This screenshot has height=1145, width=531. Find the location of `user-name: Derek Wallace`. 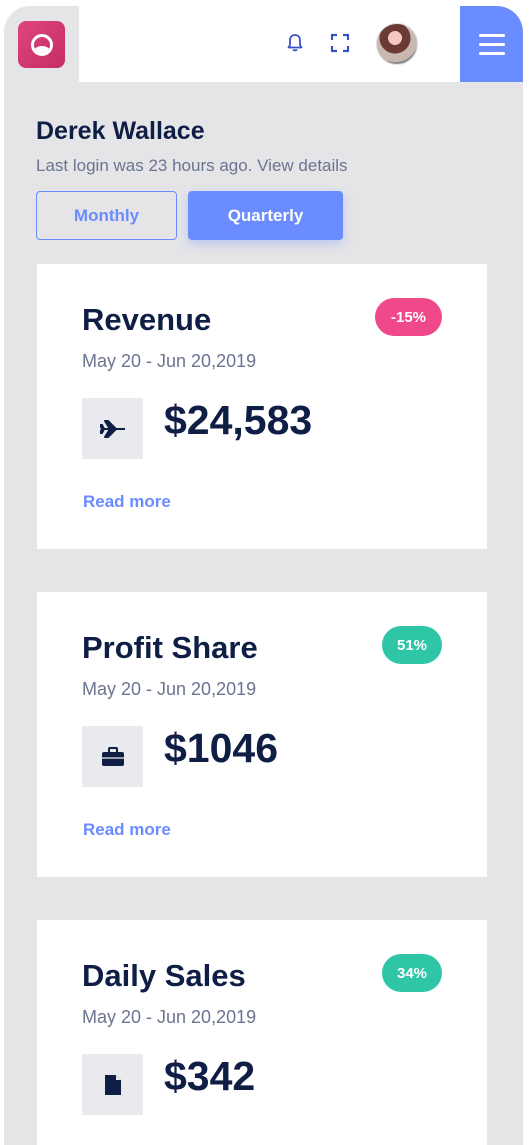

user-name: Derek Wallace is located at coordinates (120, 131).